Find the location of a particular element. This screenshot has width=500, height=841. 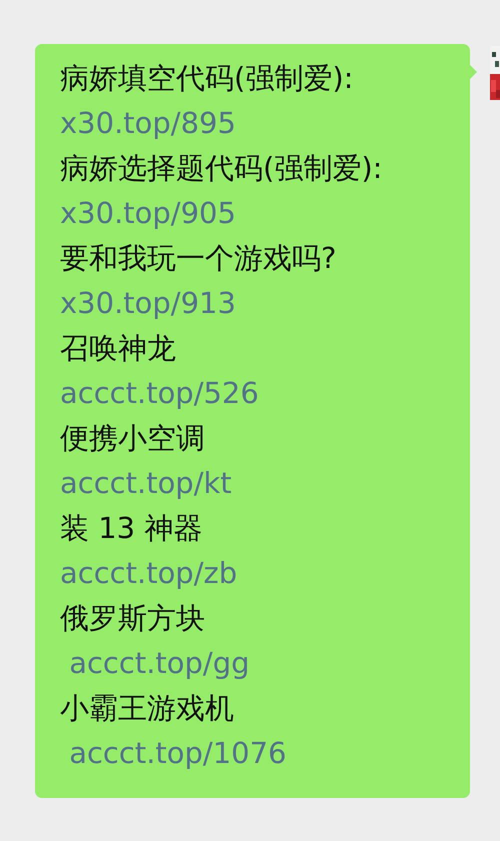

message-link: x30.top/913 is located at coordinates (148, 303).